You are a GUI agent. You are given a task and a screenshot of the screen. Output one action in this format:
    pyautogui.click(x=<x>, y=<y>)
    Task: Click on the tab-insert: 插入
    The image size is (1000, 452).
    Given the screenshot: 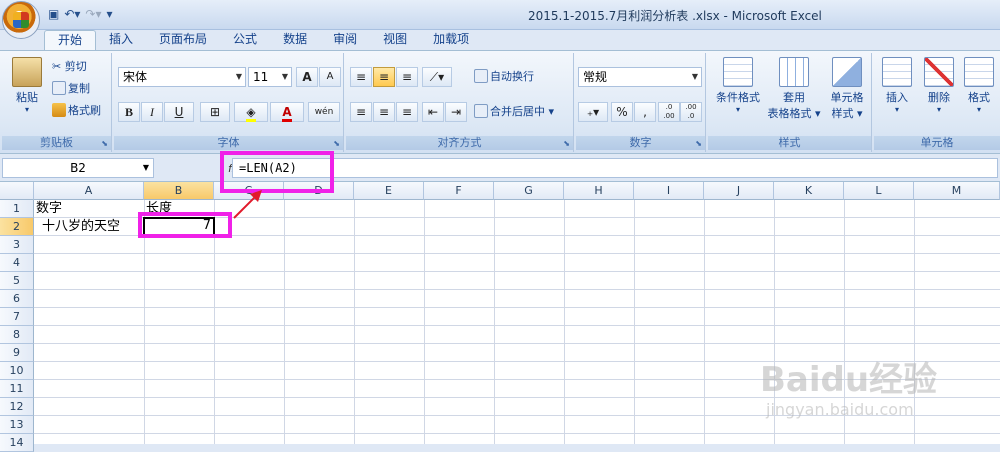 What is the action you would take?
    pyautogui.click(x=121, y=40)
    